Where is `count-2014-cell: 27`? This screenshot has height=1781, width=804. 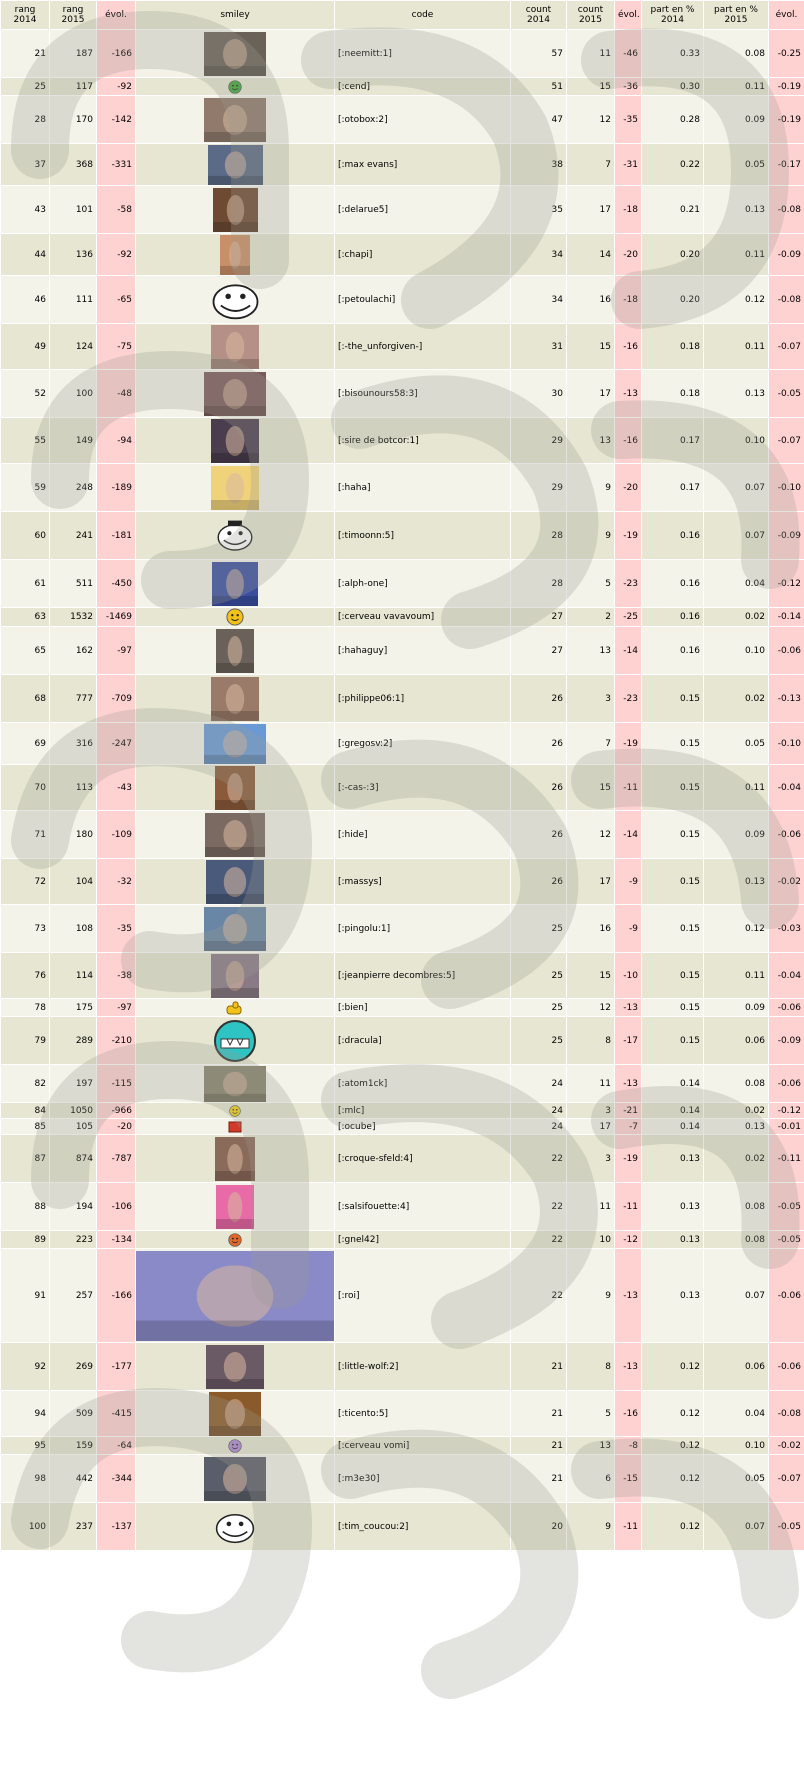 count-2014-cell: 27 is located at coordinates (538, 650).